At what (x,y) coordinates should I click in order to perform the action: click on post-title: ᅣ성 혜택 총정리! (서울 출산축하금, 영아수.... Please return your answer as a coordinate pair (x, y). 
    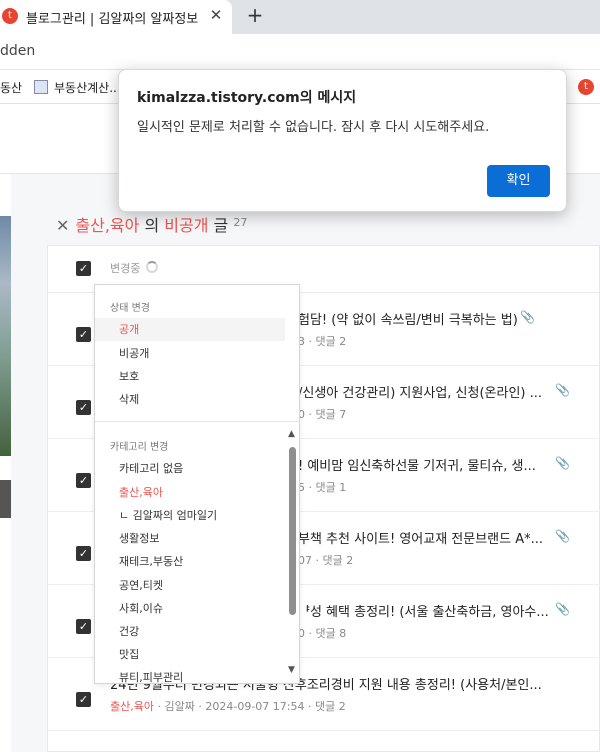
    Looking at the image, I should click on (423, 610).